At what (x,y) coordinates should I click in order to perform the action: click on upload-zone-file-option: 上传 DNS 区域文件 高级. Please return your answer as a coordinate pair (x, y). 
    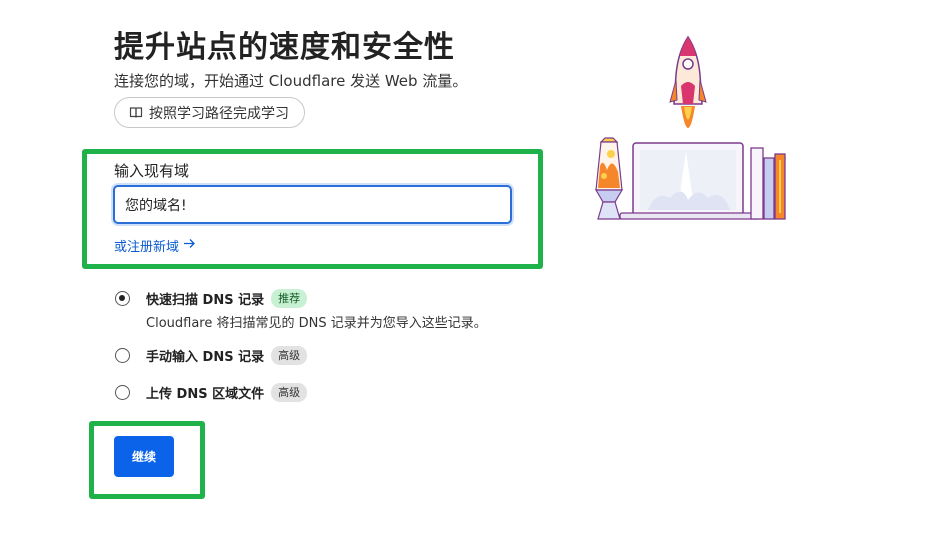
    Looking at the image, I should click on (227, 392).